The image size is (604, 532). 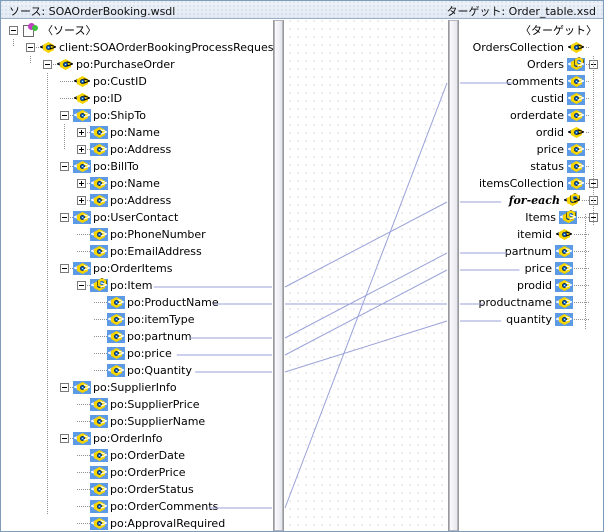 What do you see at coordinates (137, 47) in the screenshot?
I see `source-tree-node: <>client:SOAOrderBookingProcessRequest` at bounding box center [137, 47].